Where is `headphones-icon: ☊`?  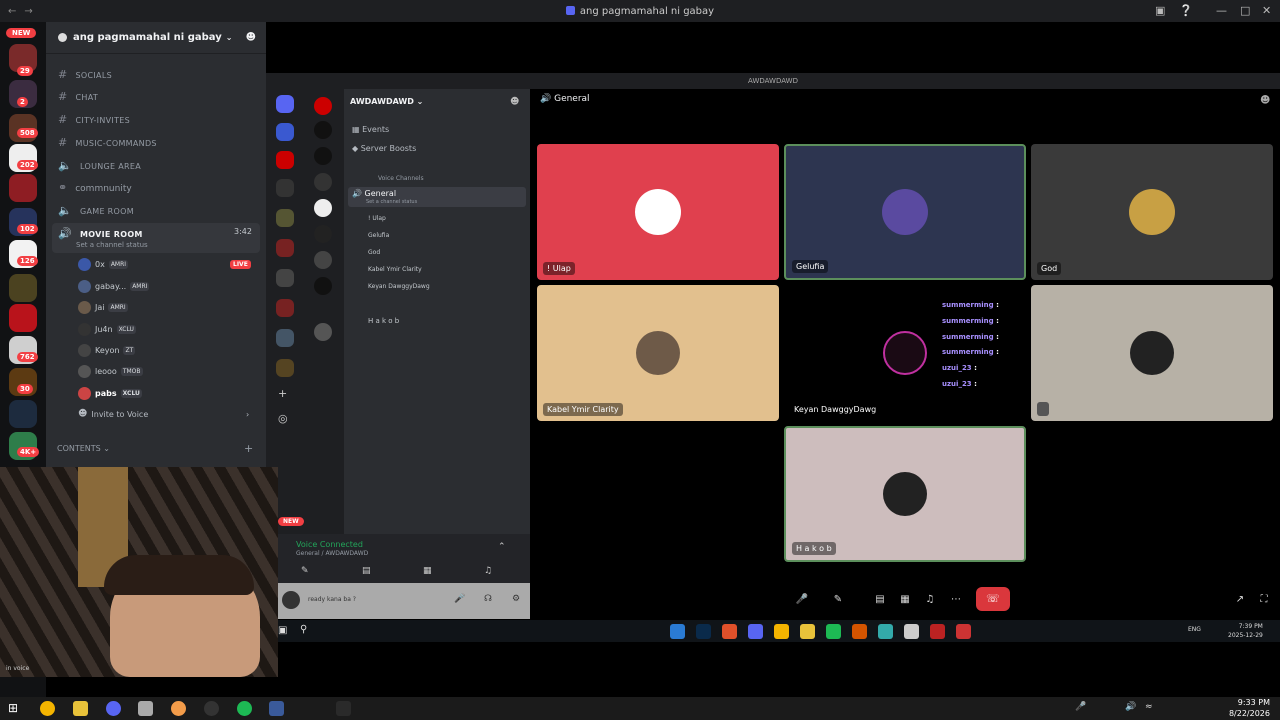 headphones-icon: ☊ is located at coordinates (488, 599).